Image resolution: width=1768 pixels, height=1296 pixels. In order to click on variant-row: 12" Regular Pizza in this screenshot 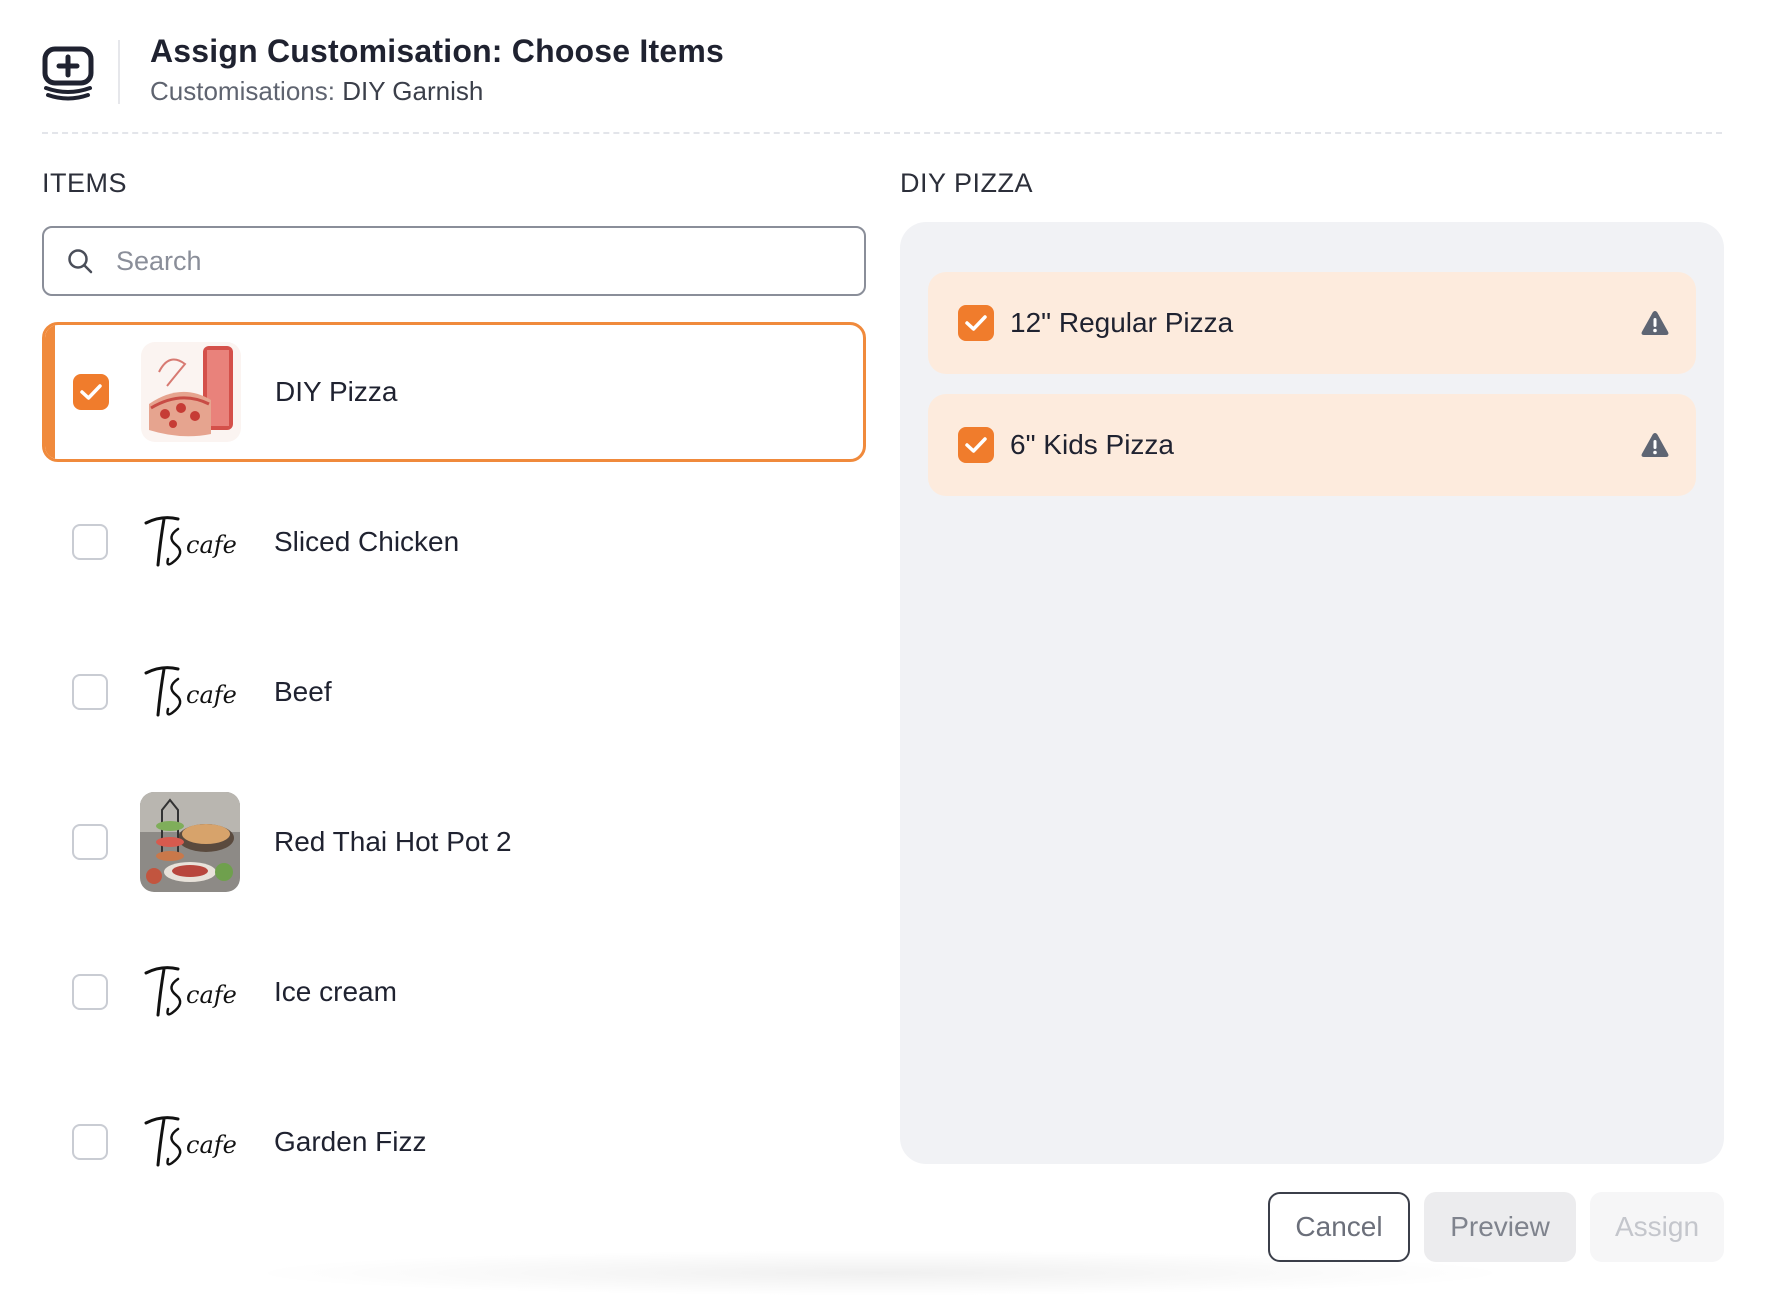, I will do `click(1312, 323)`.